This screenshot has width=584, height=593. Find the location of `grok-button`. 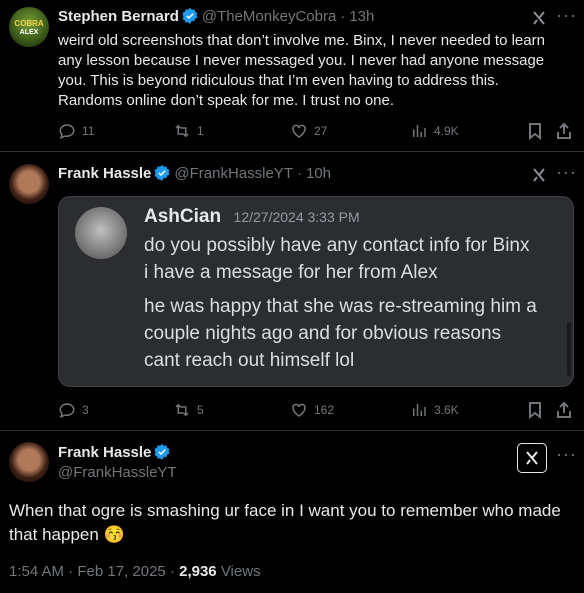

grok-button is located at coordinates (532, 458).